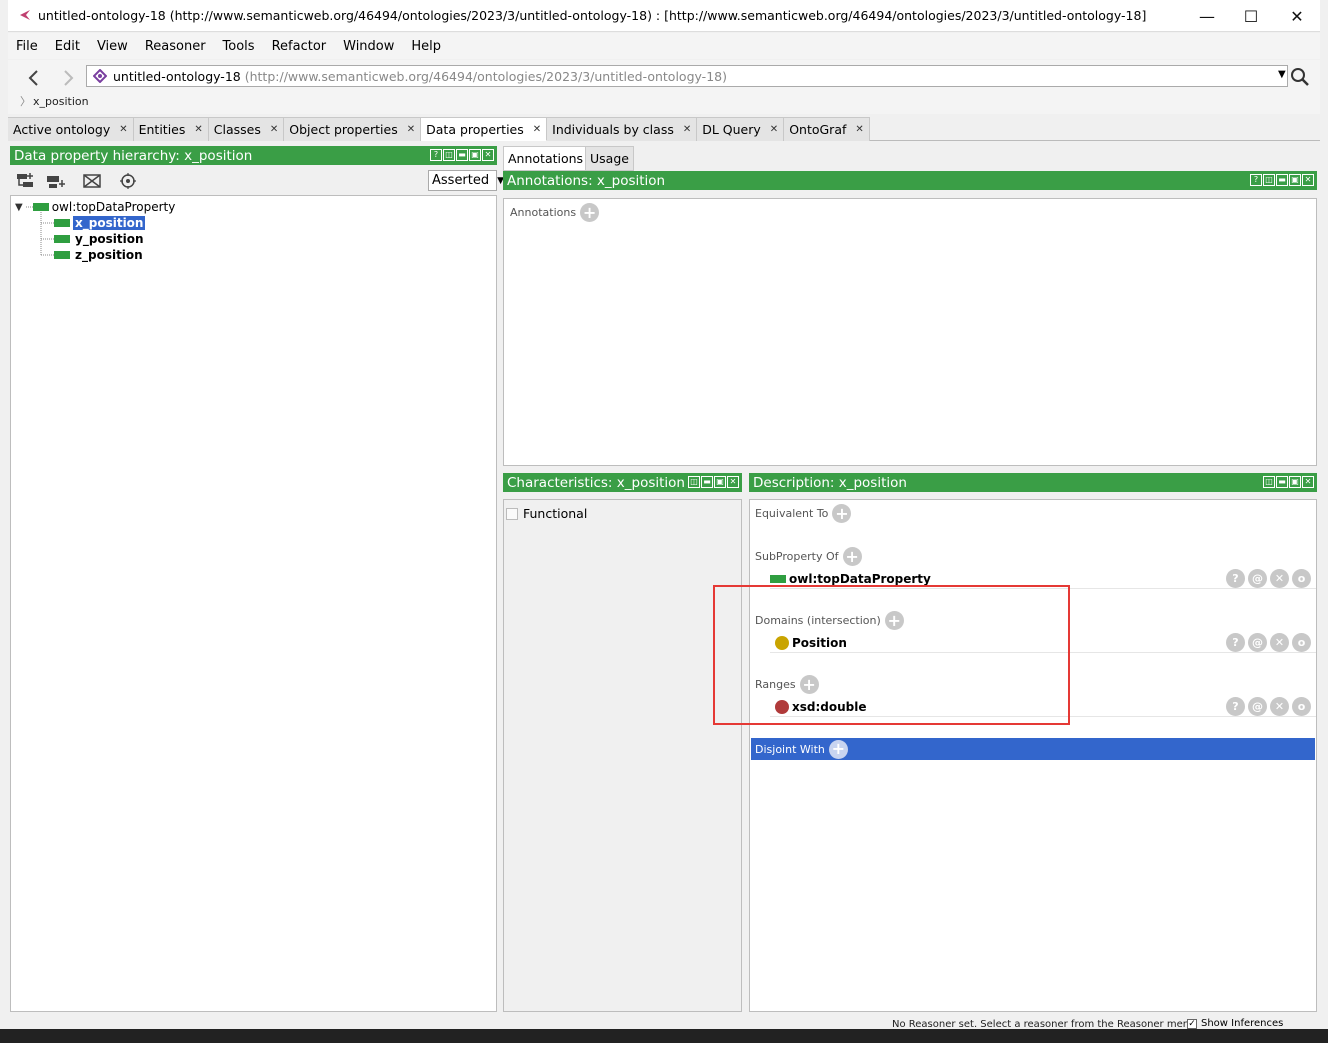  I want to click on tab-object-properties: Object properties ✕, so click(353, 129).